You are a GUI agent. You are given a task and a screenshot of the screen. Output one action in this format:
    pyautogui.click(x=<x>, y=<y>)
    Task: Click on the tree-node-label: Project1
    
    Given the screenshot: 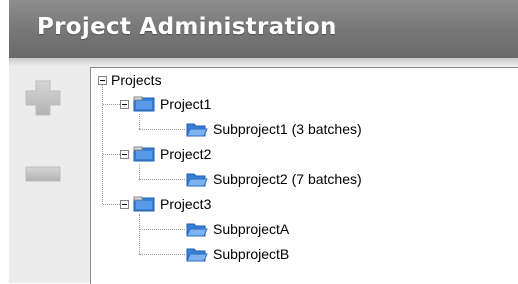 What is the action you would take?
    pyautogui.click(x=185, y=104)
    